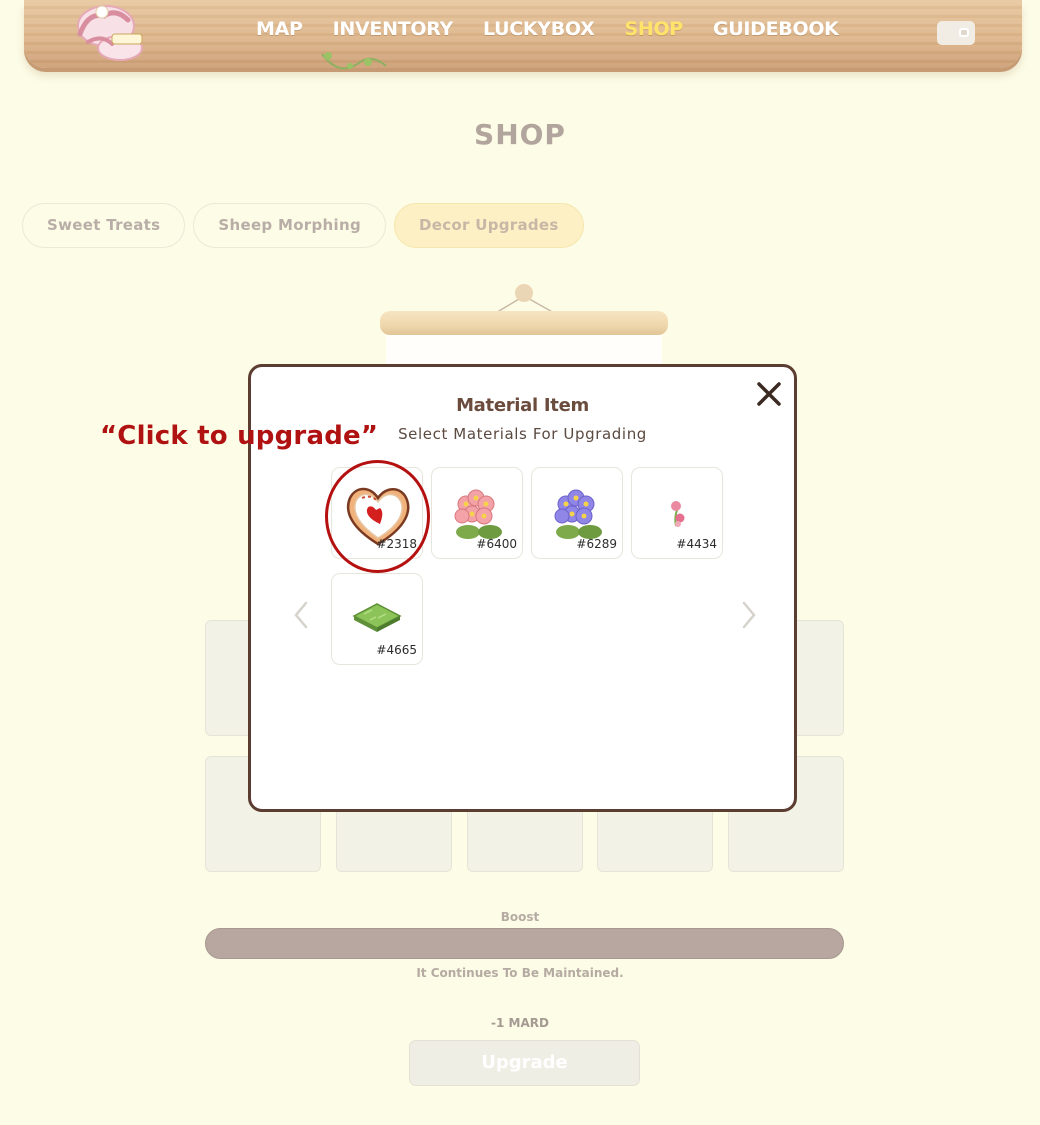 This screenshot has height=1125, width=1040. What do you see at coordinates (488, 225) in the screenshot?
I see `tab-decor-upgrades: Decor Upgrades` at bounding box center [488, 225].